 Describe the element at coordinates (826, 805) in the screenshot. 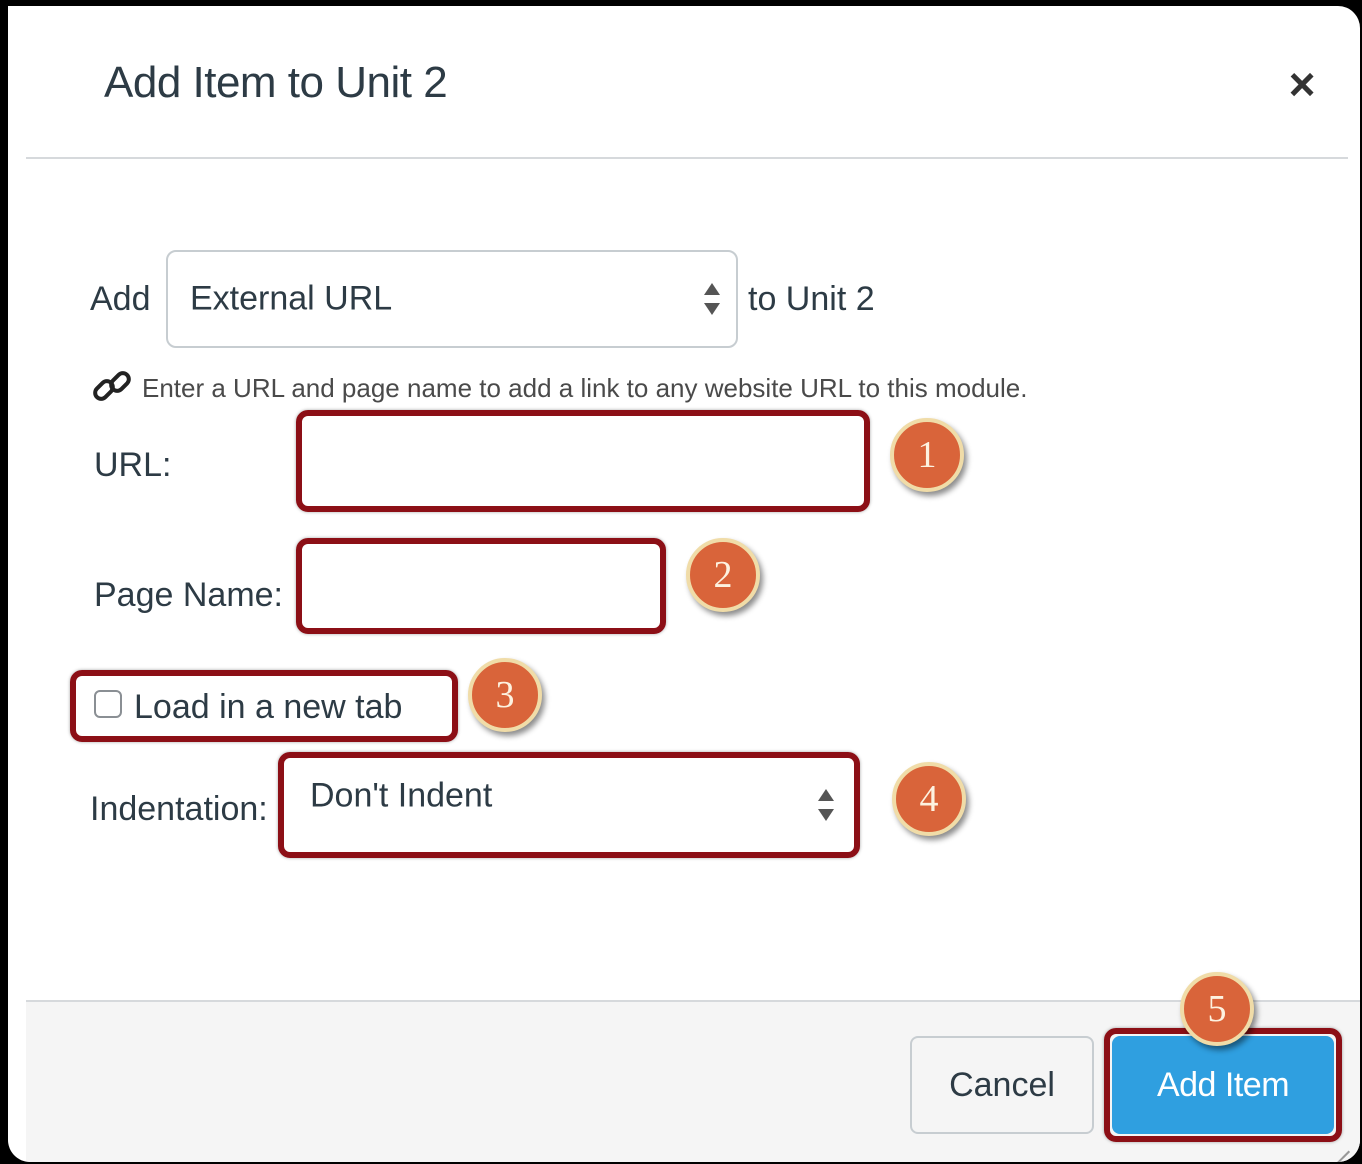

I see `indentation-arrows-icon` at that location.